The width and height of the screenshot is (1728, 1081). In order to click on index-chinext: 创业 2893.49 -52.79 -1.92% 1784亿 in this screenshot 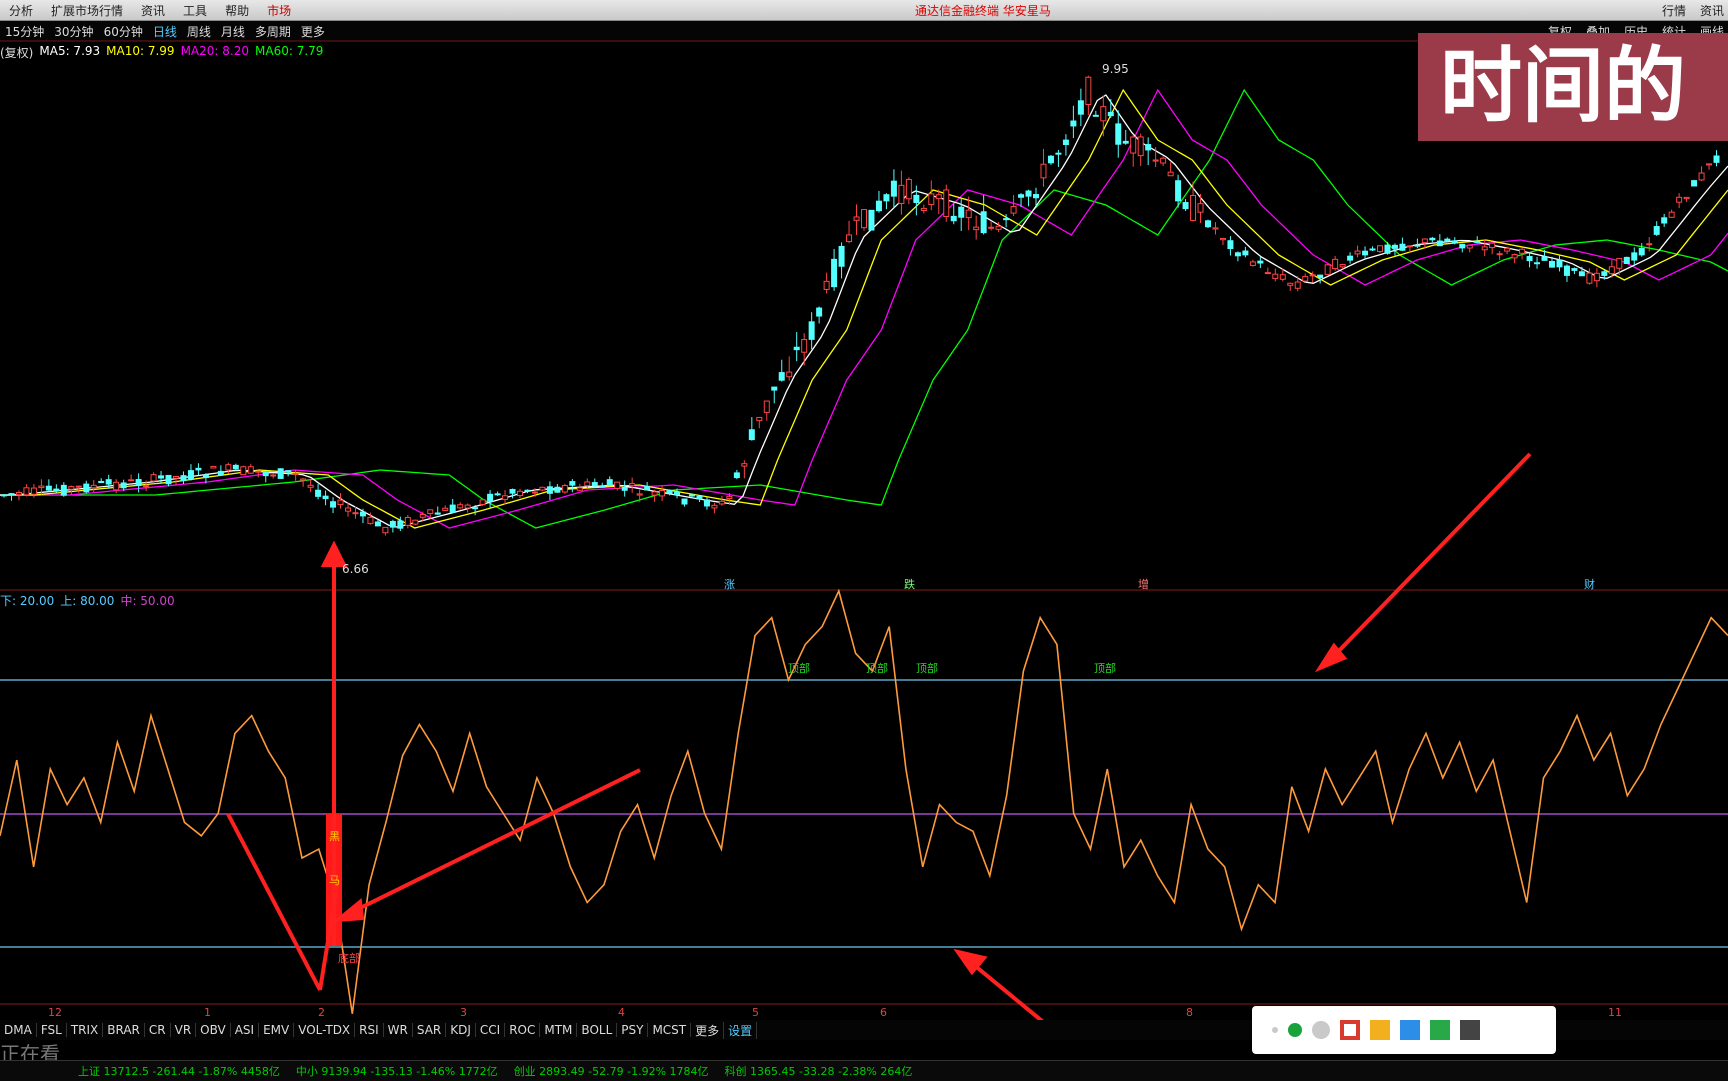, I will do `click(611, 1071)`.